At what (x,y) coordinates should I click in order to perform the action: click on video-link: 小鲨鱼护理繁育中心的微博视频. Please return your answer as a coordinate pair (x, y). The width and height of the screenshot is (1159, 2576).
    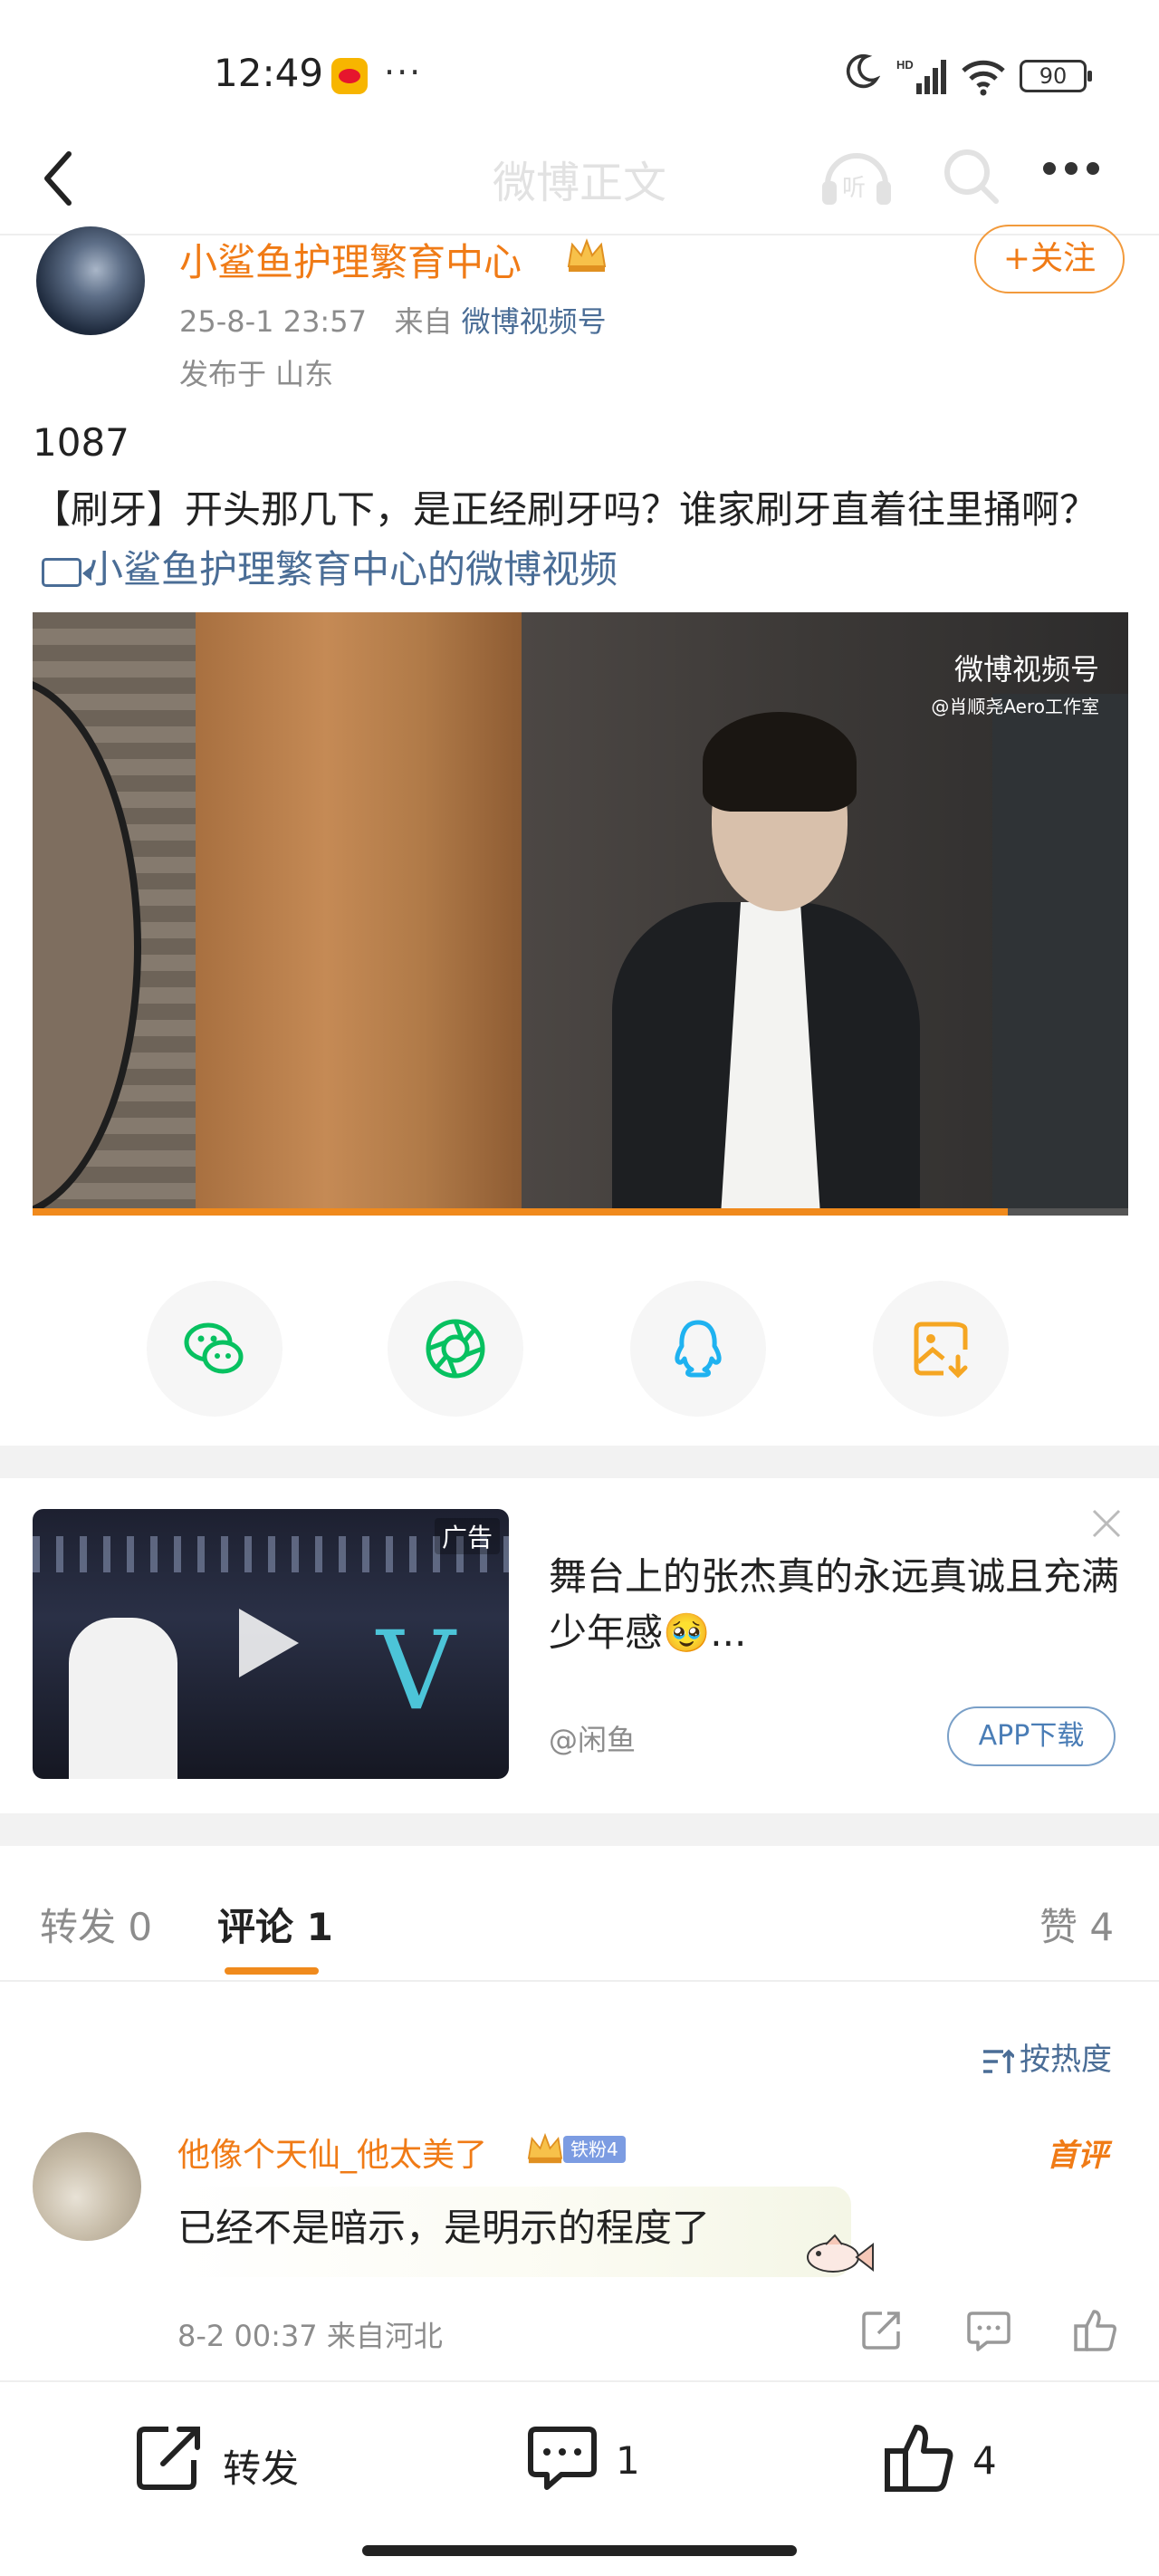
    Looking at the image, I should click on (326, 569).